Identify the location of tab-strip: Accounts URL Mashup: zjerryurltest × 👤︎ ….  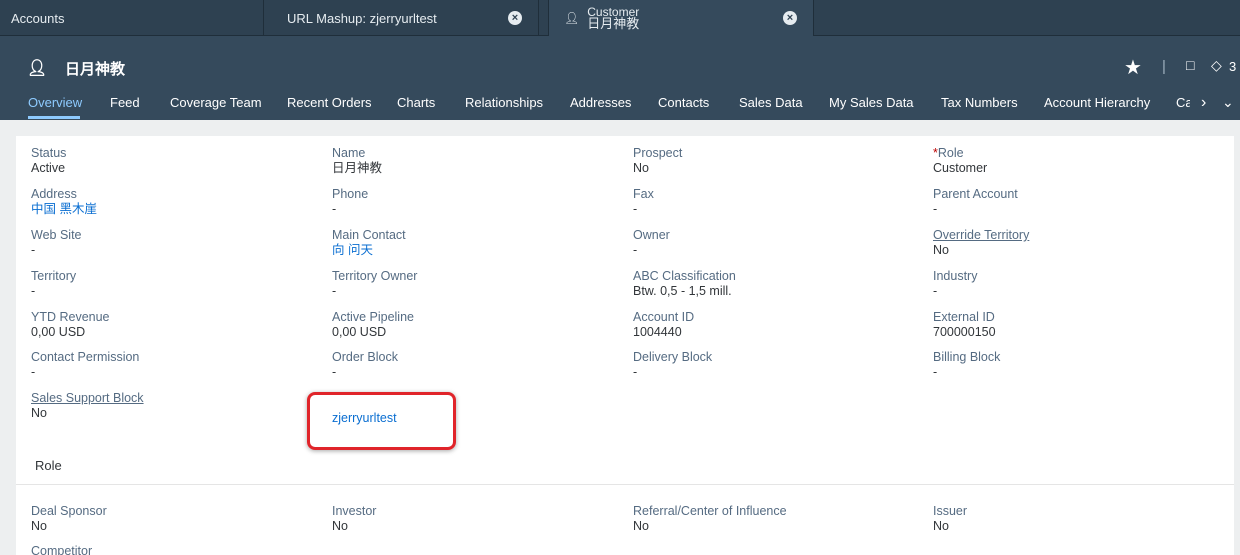
(620, 18).